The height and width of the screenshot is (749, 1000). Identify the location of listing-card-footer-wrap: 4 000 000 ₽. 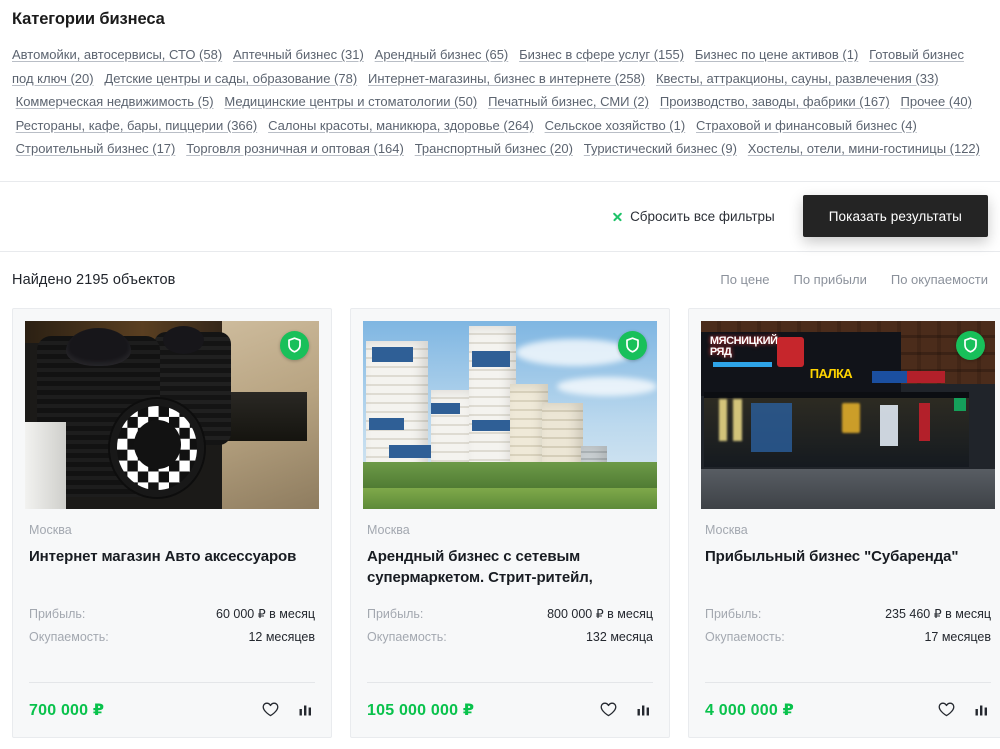
(844, 705).